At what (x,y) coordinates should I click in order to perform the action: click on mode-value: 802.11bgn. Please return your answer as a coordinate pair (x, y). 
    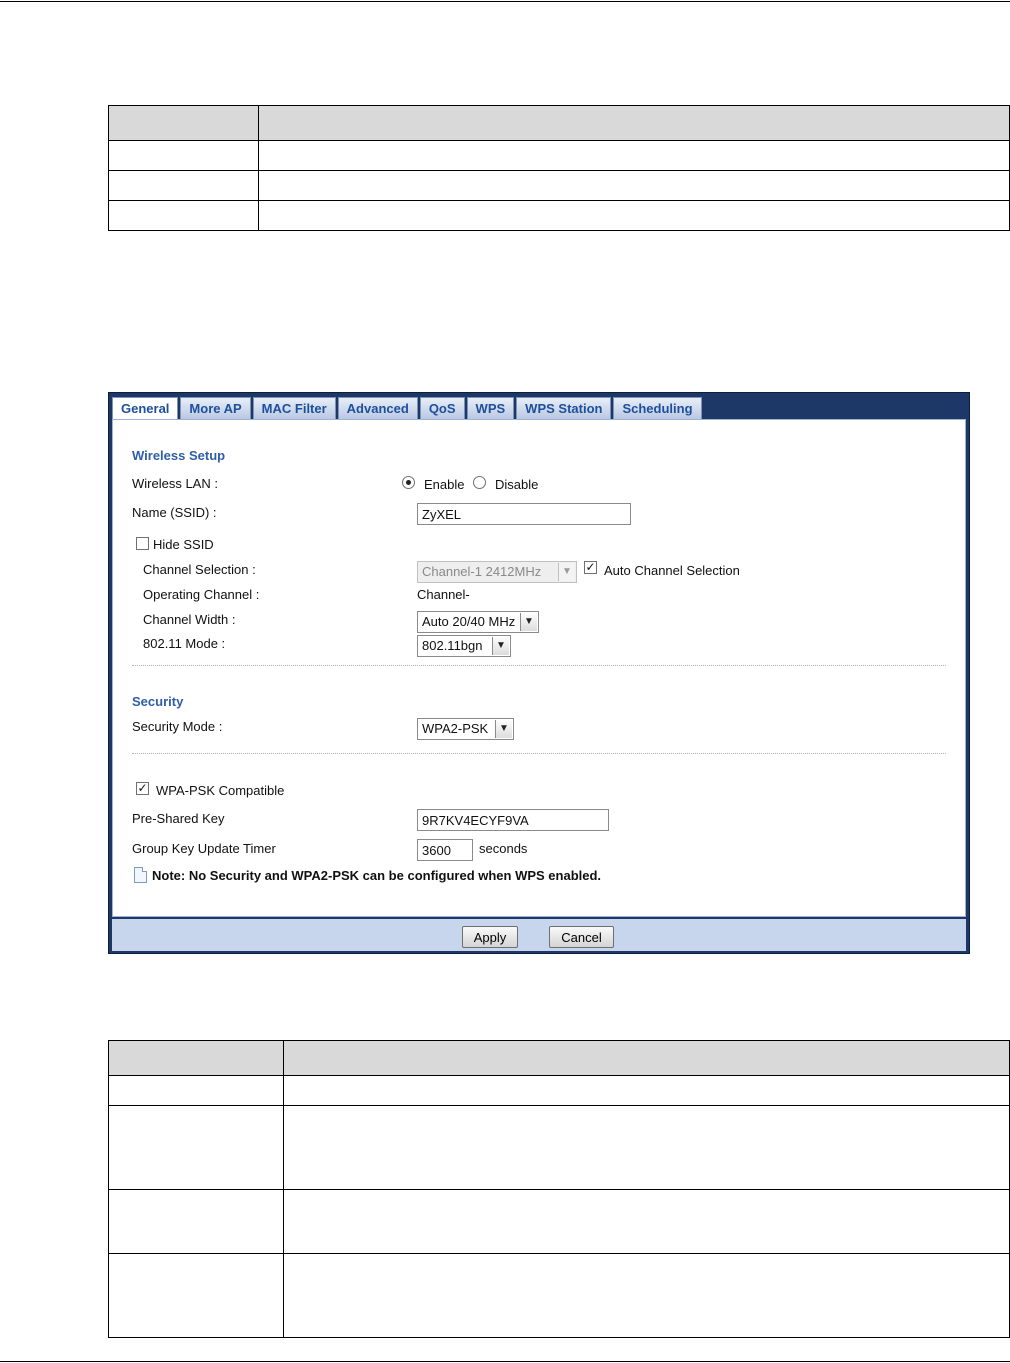
    Looking at the image, I should click on (452, 645).